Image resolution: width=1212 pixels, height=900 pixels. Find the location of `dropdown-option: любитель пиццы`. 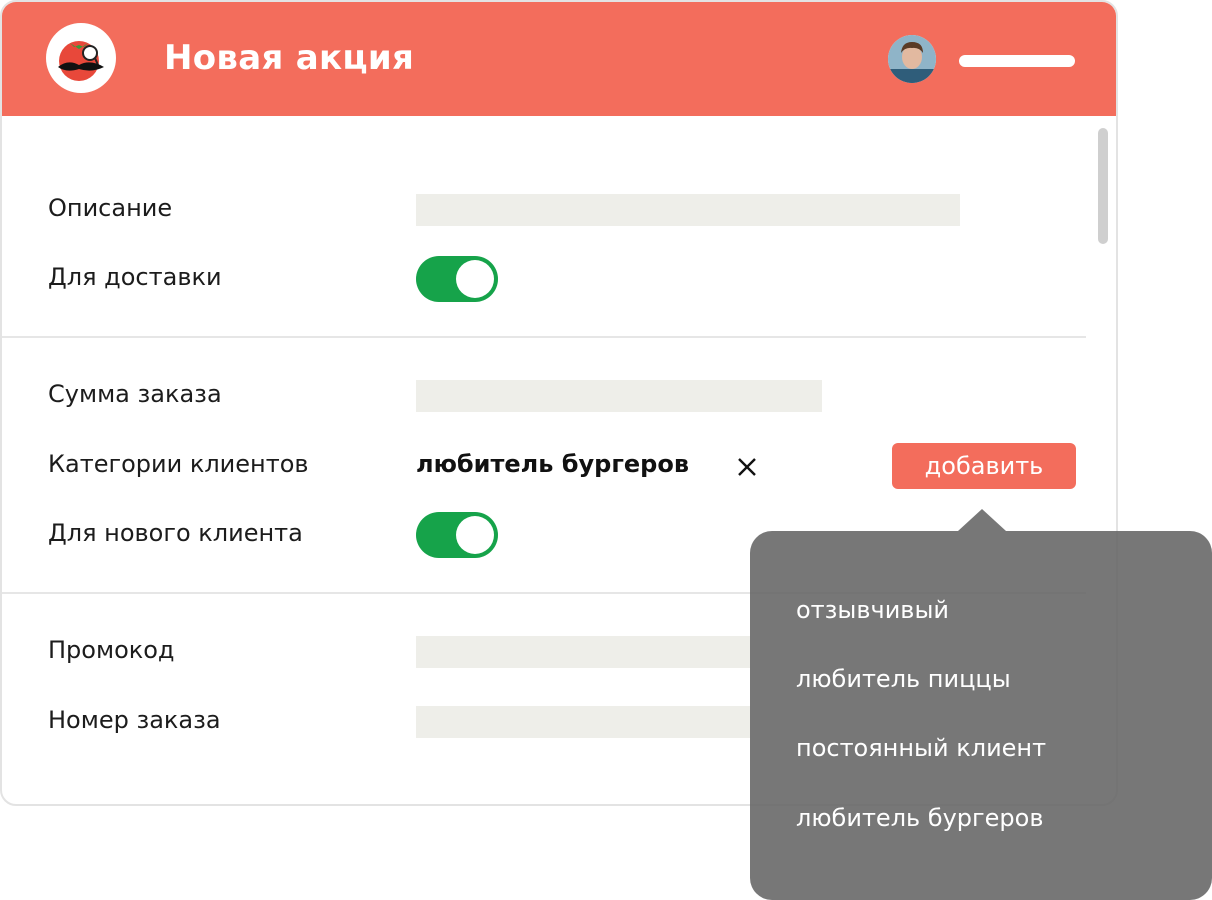

dropdown-option: любитель пиццы is located at coordinates (903, 679).